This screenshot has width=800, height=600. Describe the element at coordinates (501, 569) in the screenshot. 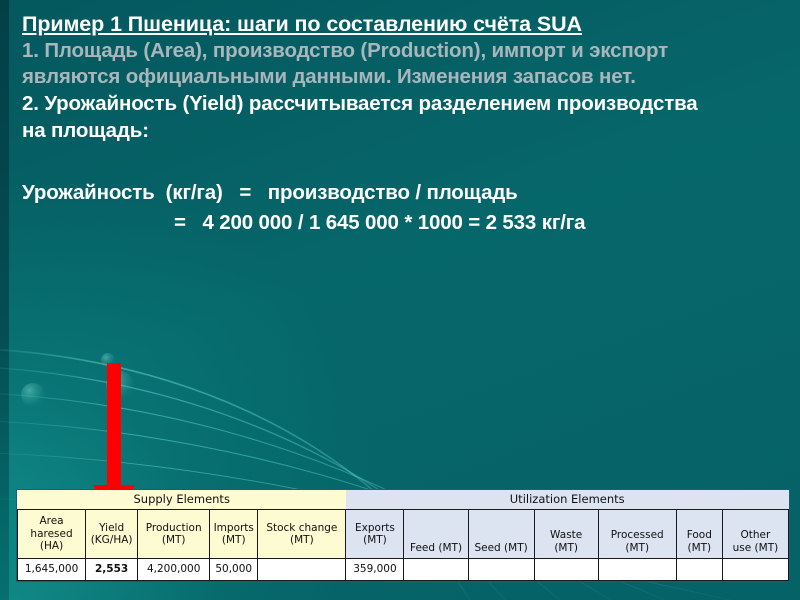

I see `cell-seed` at that location.